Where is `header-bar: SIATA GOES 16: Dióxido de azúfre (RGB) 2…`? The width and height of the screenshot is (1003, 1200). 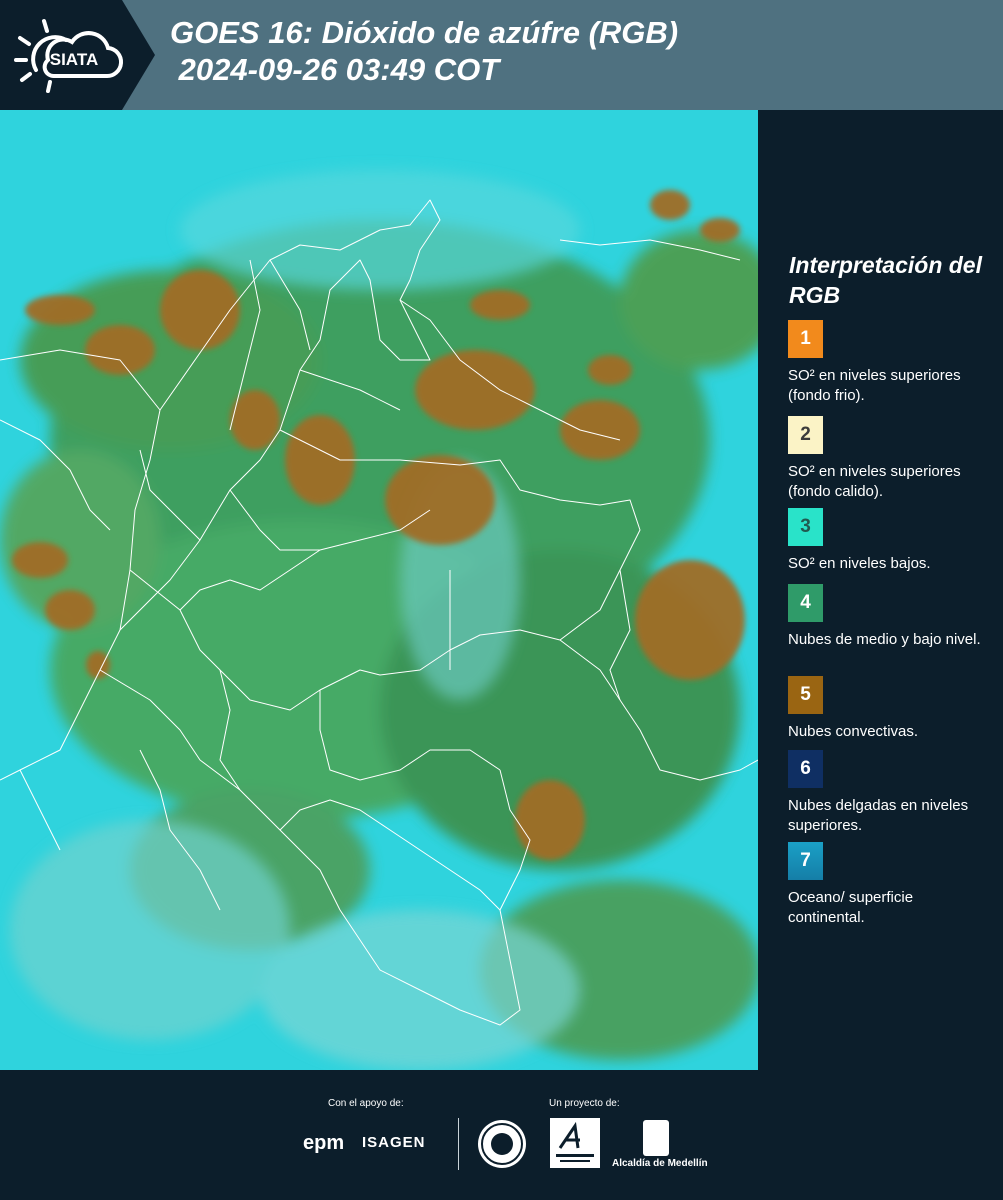 header-bar: SIATA GOES 16: Dióxido de azúfre (RGB) 2… is located at coordinates (501, 55).